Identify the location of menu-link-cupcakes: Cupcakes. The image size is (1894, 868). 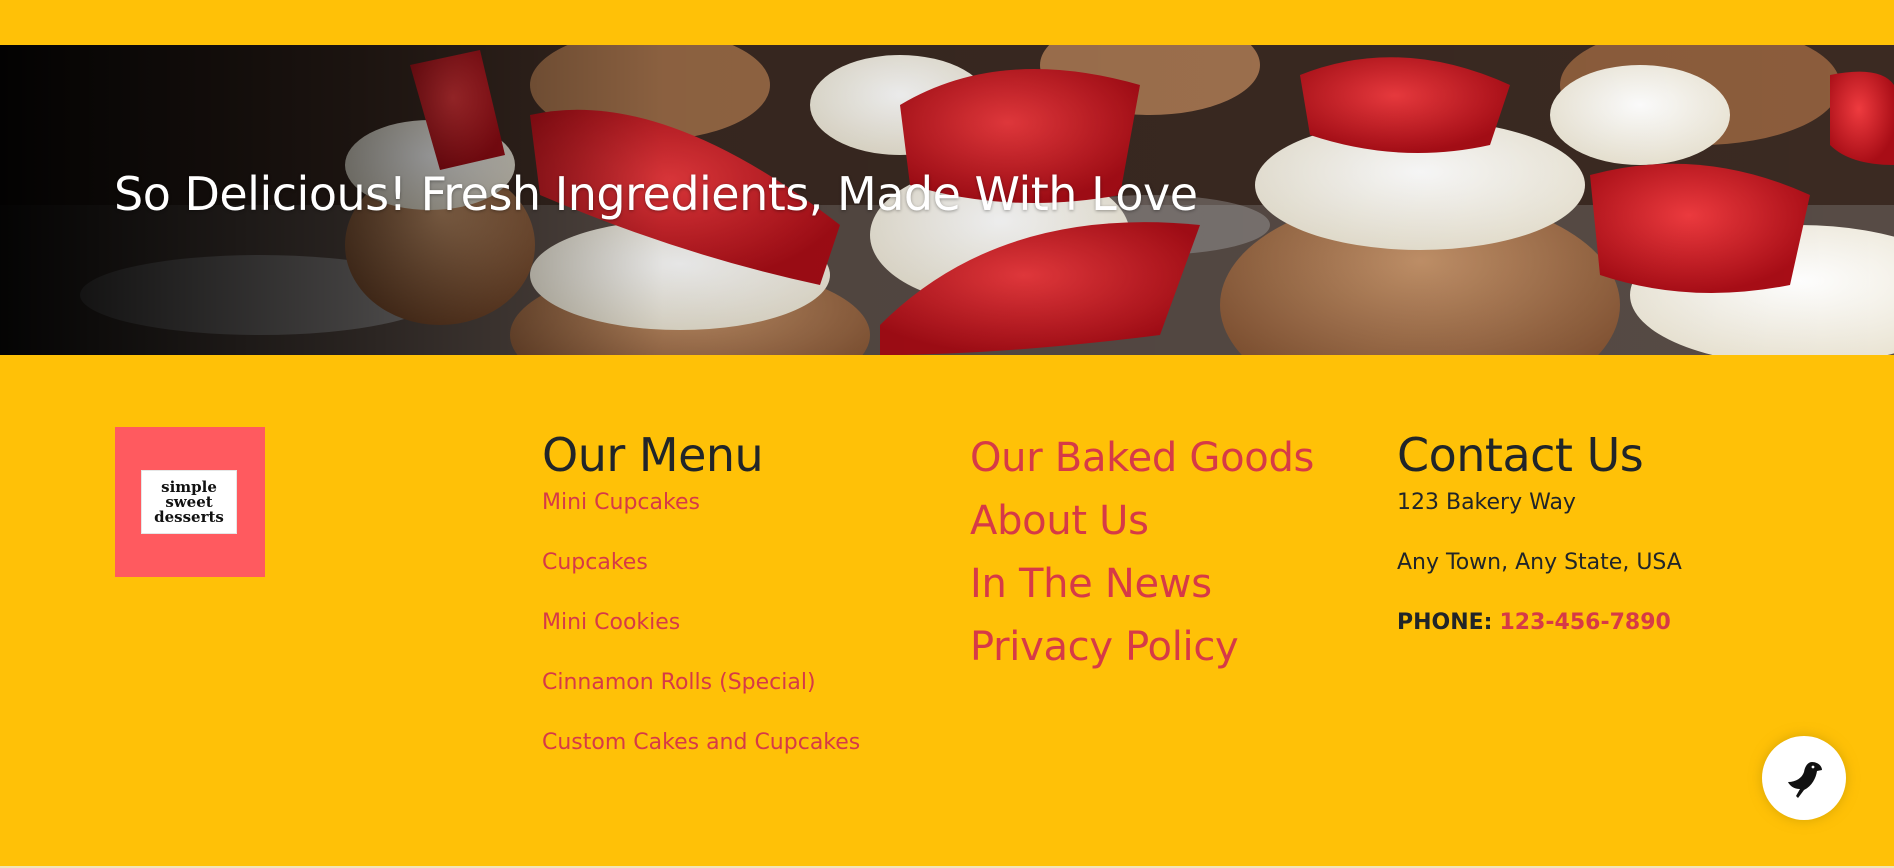
(701, 577).